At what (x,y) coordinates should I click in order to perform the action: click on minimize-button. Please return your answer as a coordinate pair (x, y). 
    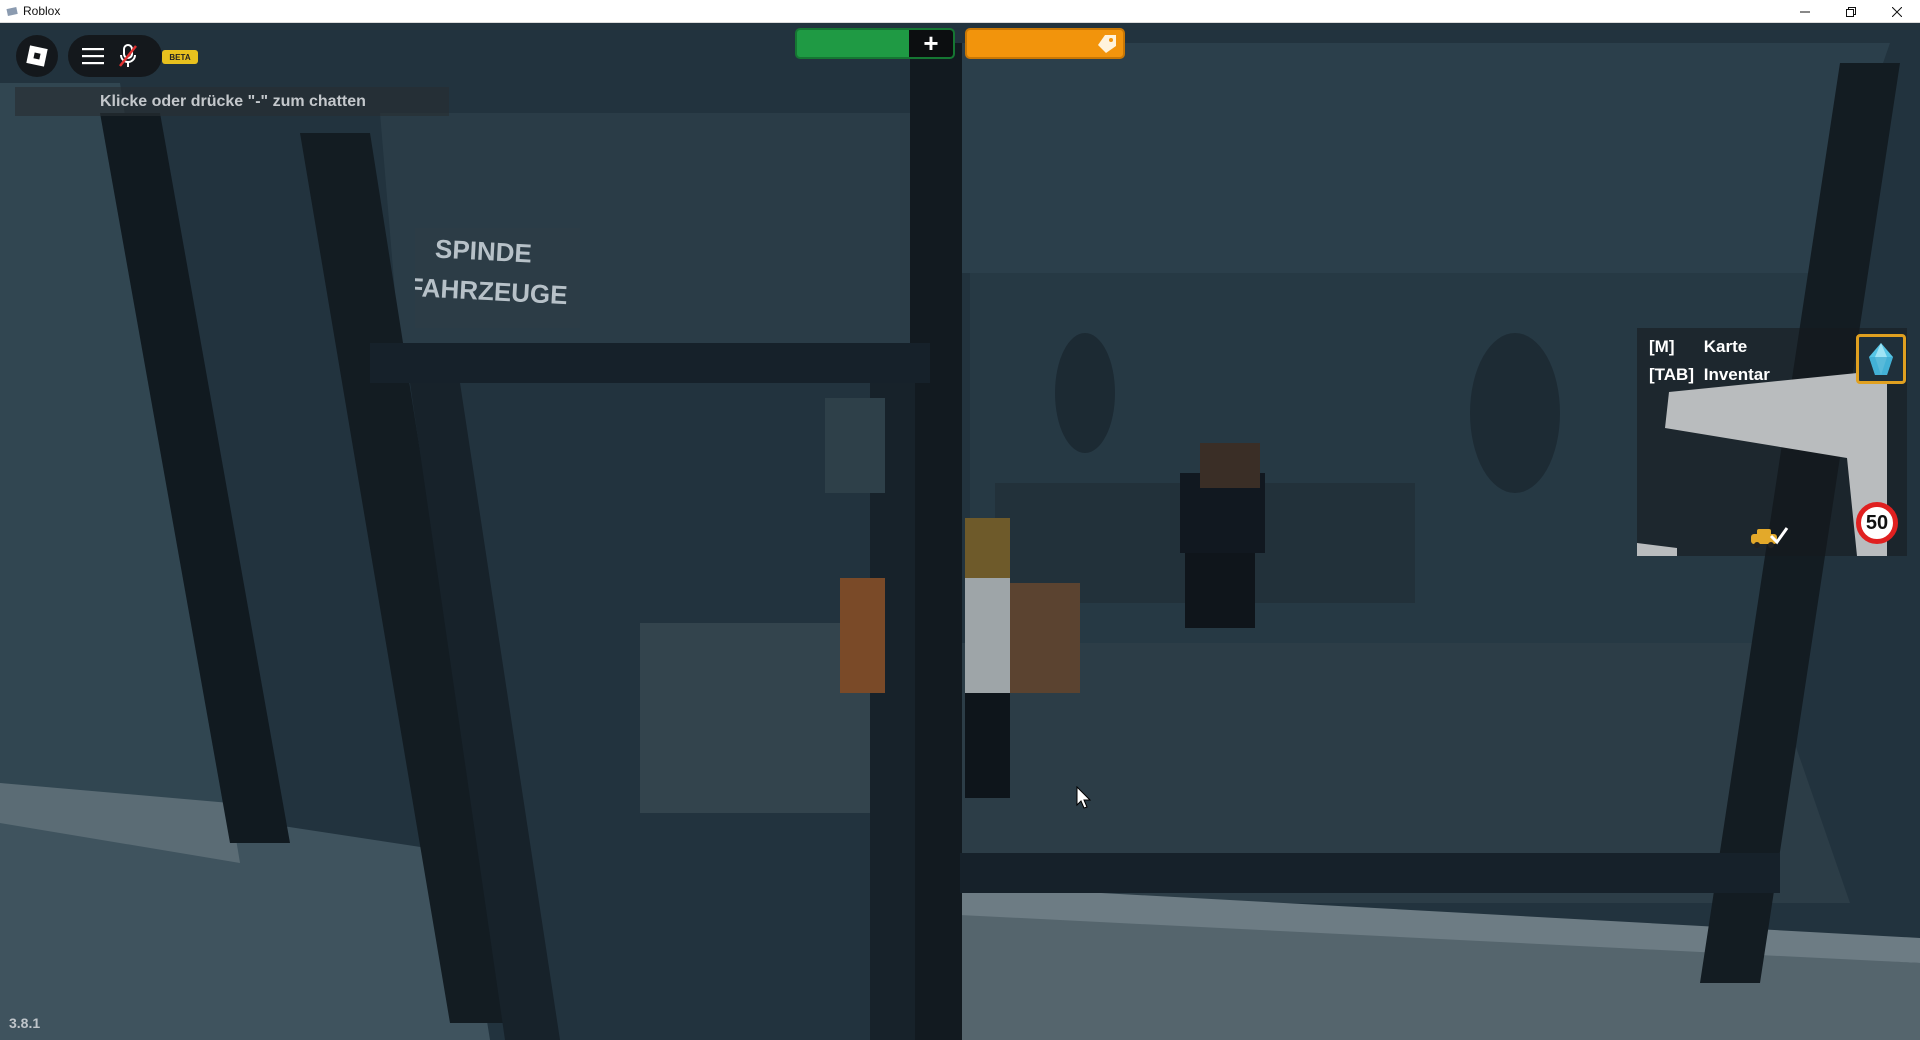
    Looking at the image, I should click on (1805, 11).